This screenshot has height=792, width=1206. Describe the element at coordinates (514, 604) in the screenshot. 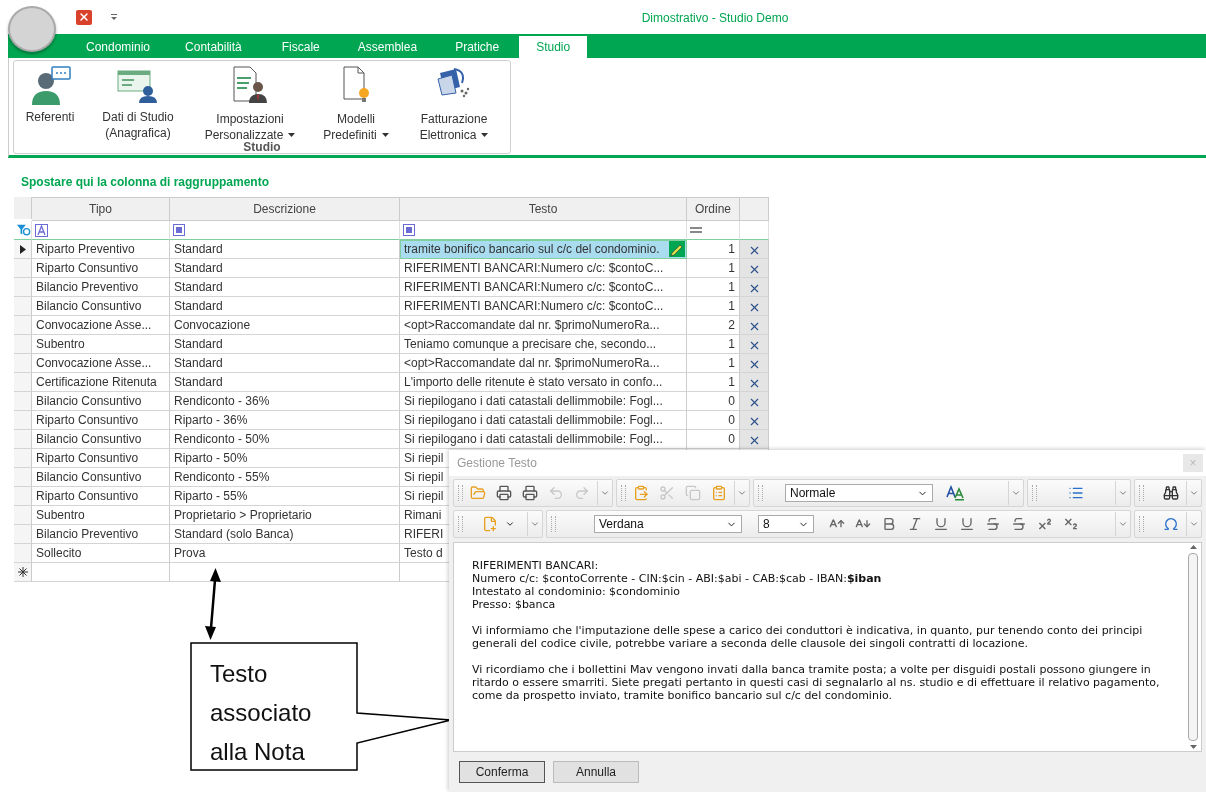

I see `editor-text: Presso: $banca` at that location.